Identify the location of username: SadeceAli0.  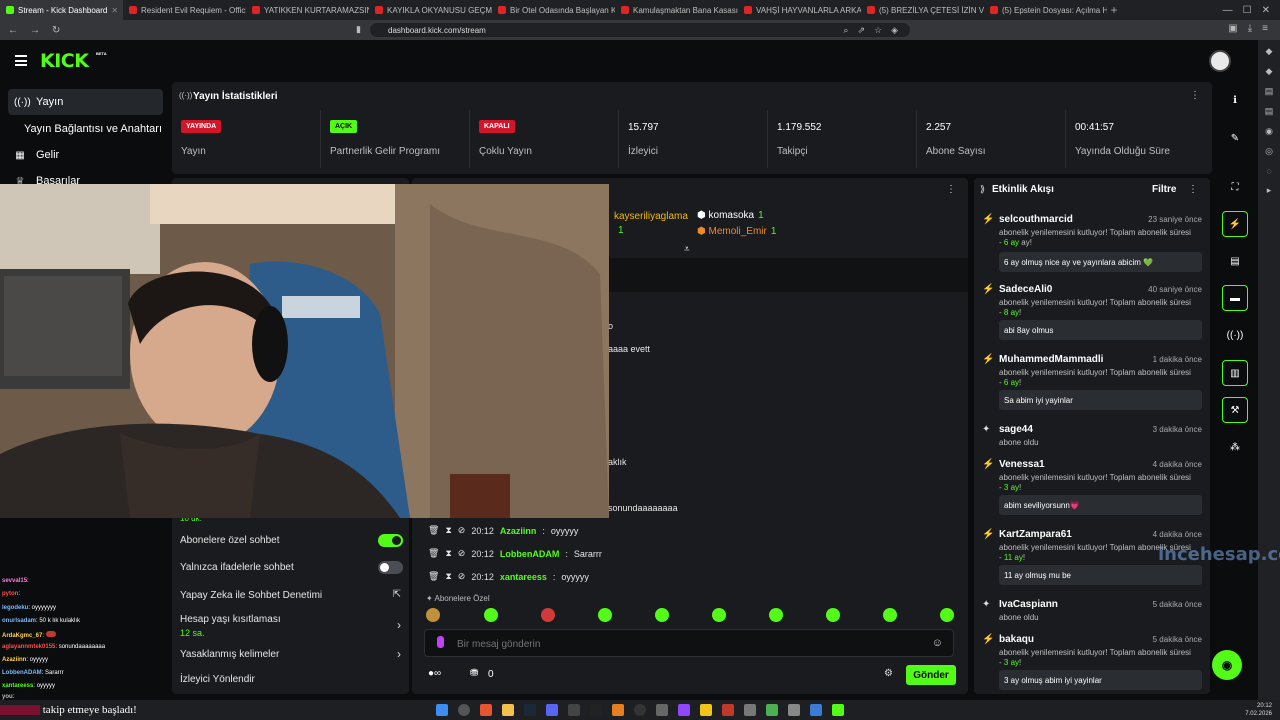
(1025, 289).